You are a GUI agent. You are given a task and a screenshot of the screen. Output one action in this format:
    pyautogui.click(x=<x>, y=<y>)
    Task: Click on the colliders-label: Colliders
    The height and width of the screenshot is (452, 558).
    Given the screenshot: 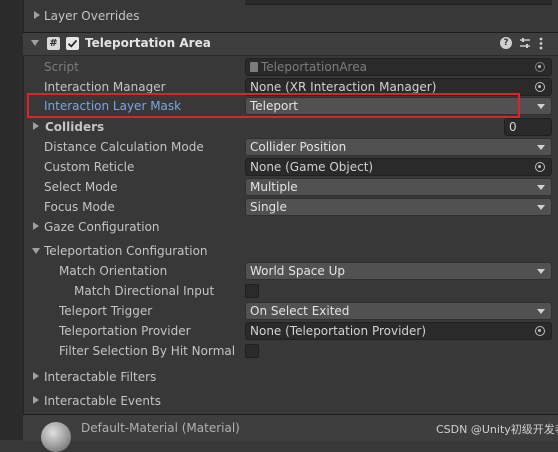 What is the action you would take?
    pyautogui.click(x=75, y=127)
    